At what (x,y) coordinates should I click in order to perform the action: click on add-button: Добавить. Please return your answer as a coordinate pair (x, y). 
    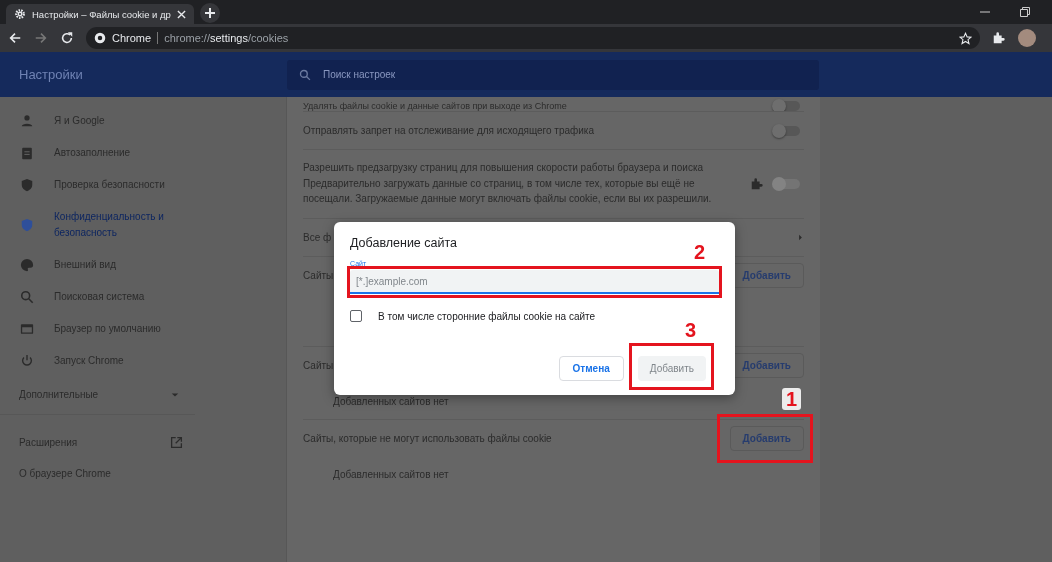
    Looking at the image, I should click on (766, 438).